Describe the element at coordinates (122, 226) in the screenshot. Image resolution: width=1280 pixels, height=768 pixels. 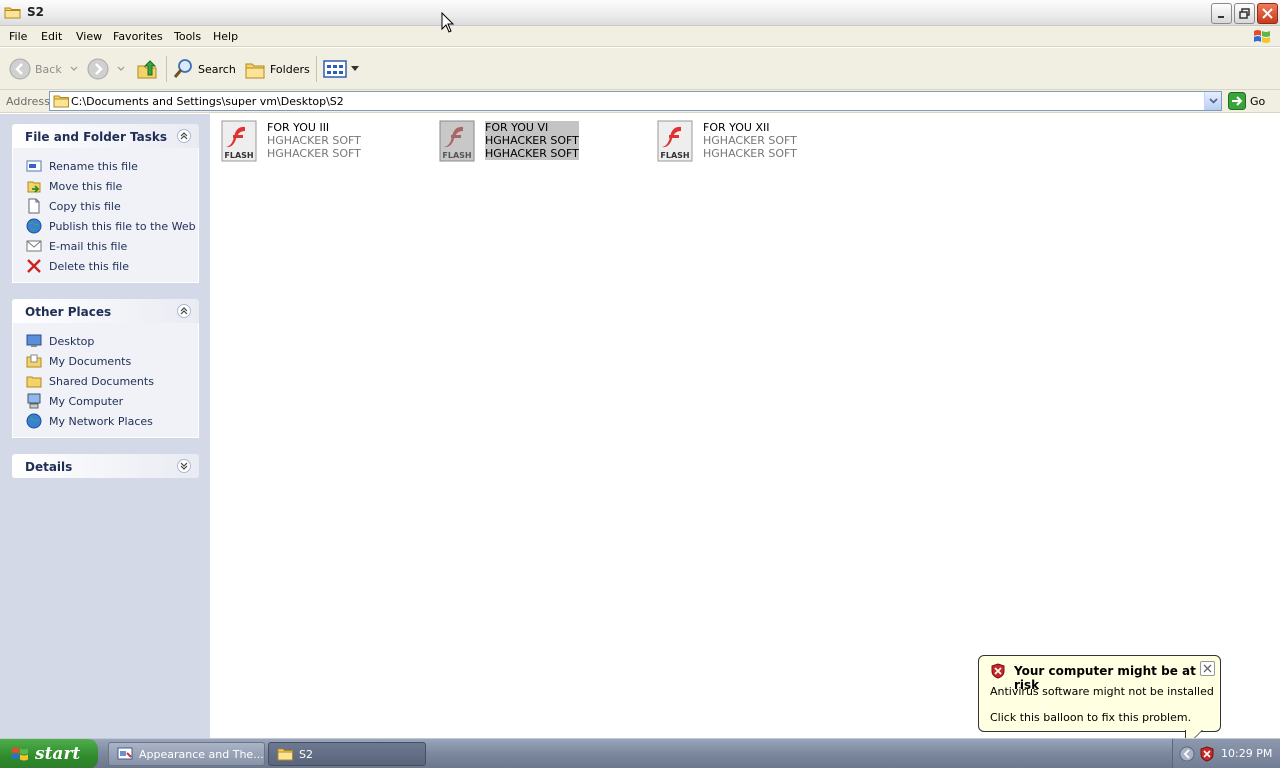
I see `task-label: Publish this file to the Web` at that location.